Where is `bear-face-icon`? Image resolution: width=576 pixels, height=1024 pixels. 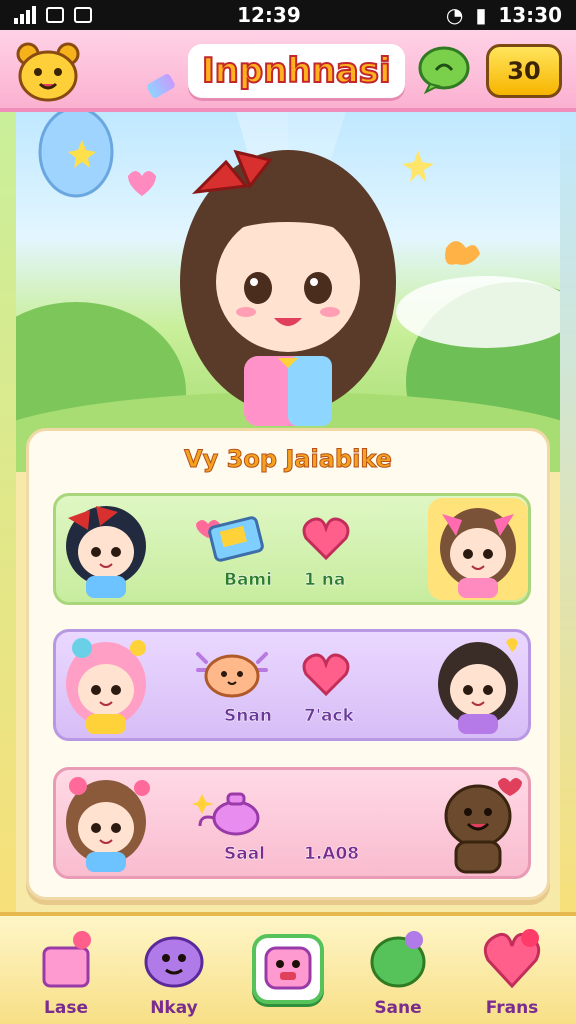 bear-face-icon is located at coordinates (48, 72).